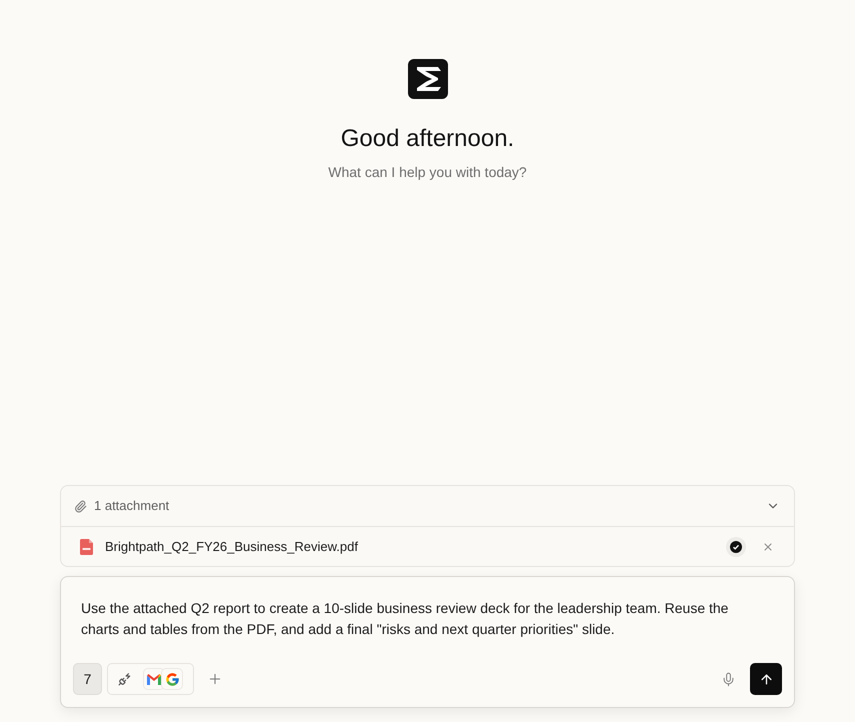 This screenshot has width=855, height=722. What do you see at coordinates (132, 506) in the screenshot?
I see `attachments-summary: 1 attachment` at bounding box center [132, 506].